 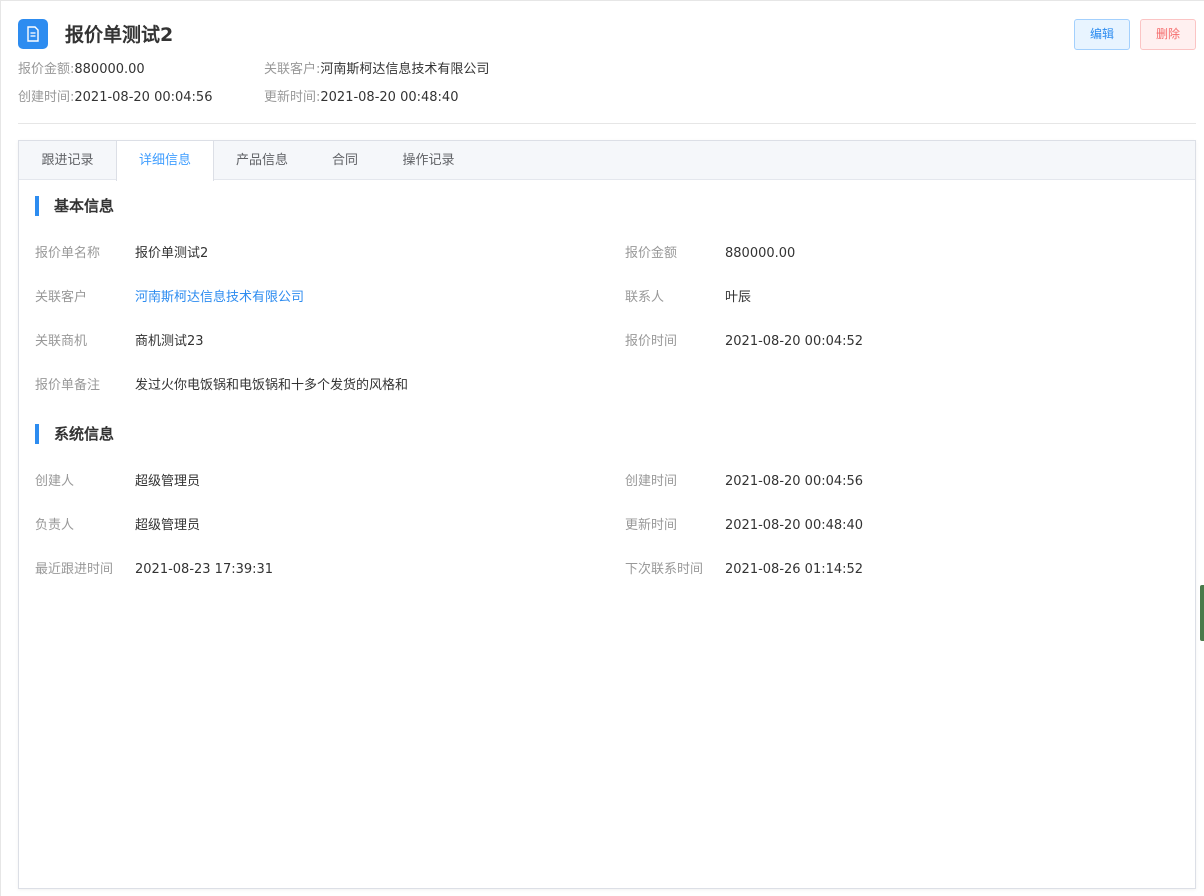 What do you see at coordinates (389, 97) in the screenshot?
I see `summary-updated-value: 2021-08-20 00:48:40` at bounding box center [389, 97].